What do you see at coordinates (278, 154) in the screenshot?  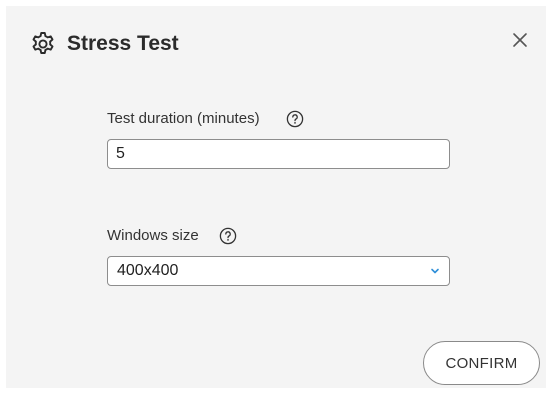 I see `duration-input` at bounding box center [278, 154].